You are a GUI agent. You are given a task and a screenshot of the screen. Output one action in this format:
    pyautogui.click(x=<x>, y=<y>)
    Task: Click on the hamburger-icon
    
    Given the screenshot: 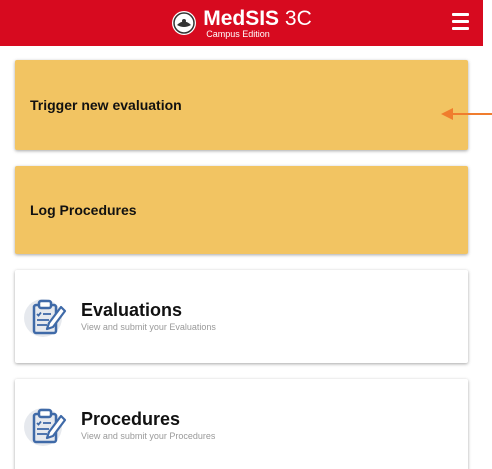 What is the action you would take?
    pyautogui.click(x=460, y=21)
    